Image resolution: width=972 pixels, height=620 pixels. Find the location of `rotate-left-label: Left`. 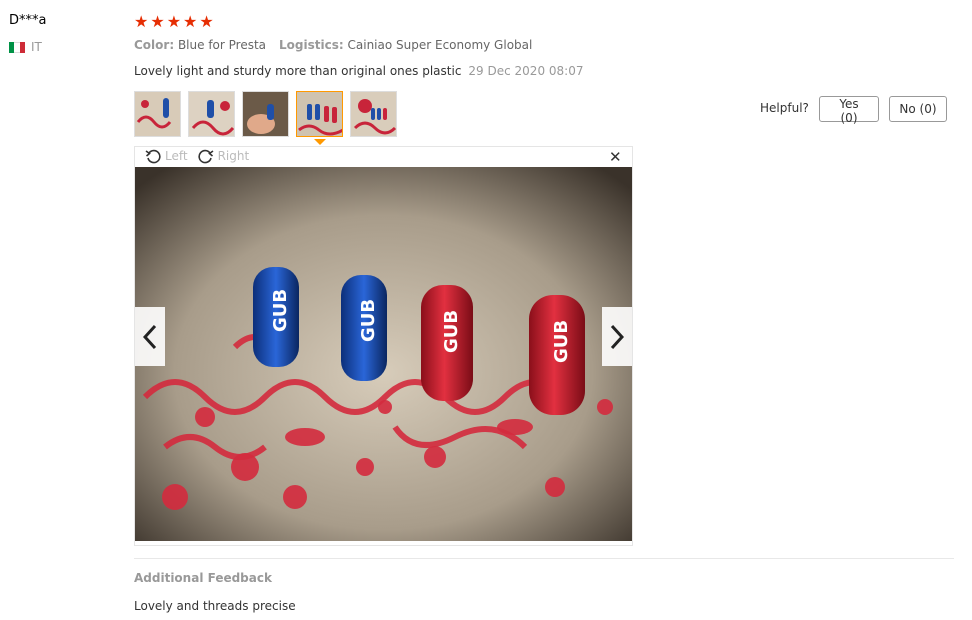

rotate-left-label: Left is located at coordinates (176, 156).